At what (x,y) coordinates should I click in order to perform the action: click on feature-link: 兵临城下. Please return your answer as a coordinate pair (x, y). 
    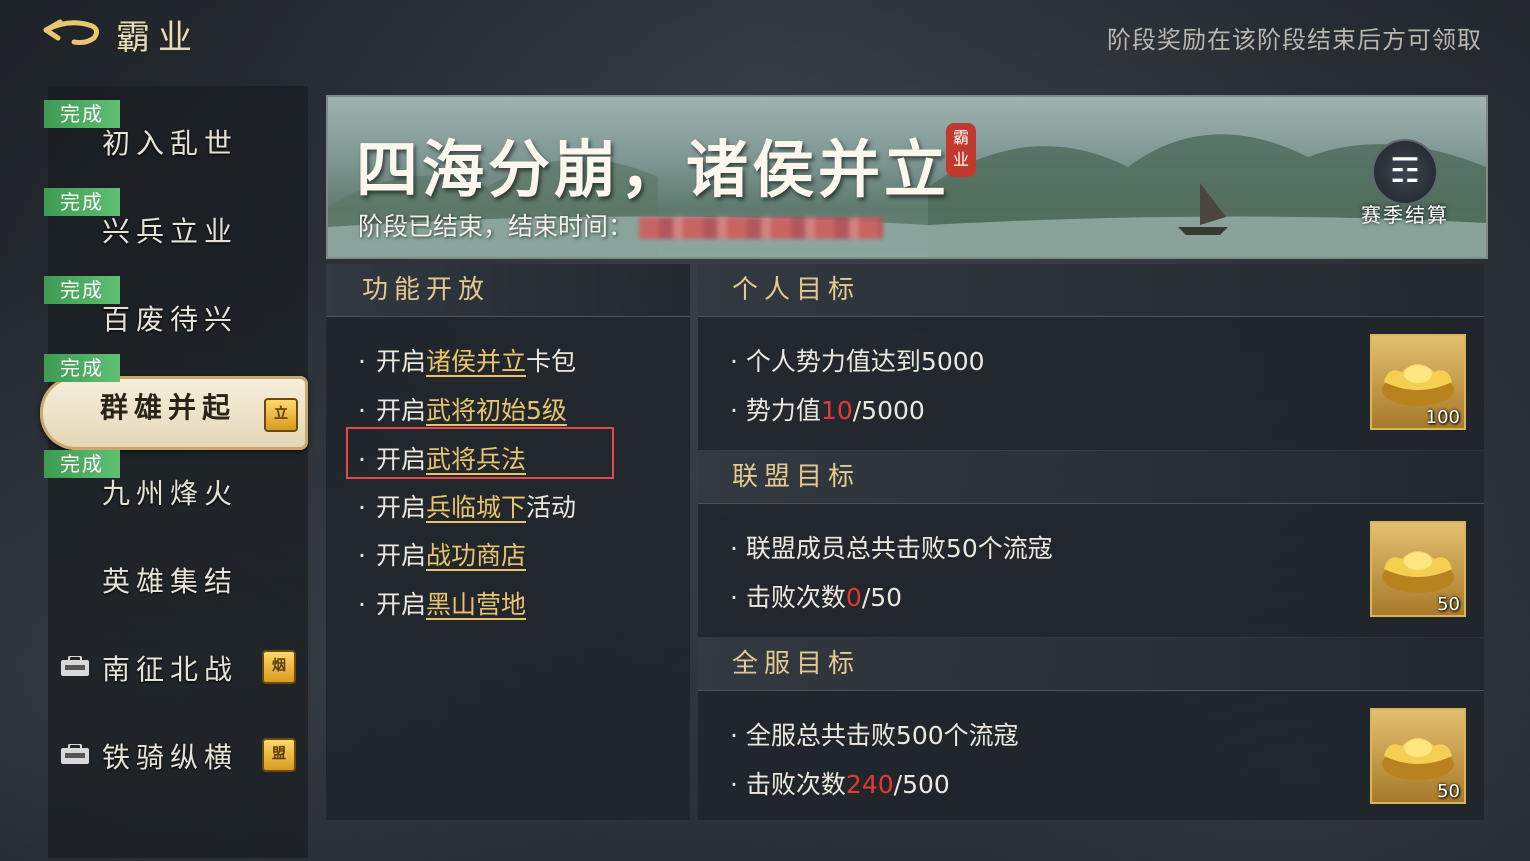
    Looking at the image, I should click on (476, 507).